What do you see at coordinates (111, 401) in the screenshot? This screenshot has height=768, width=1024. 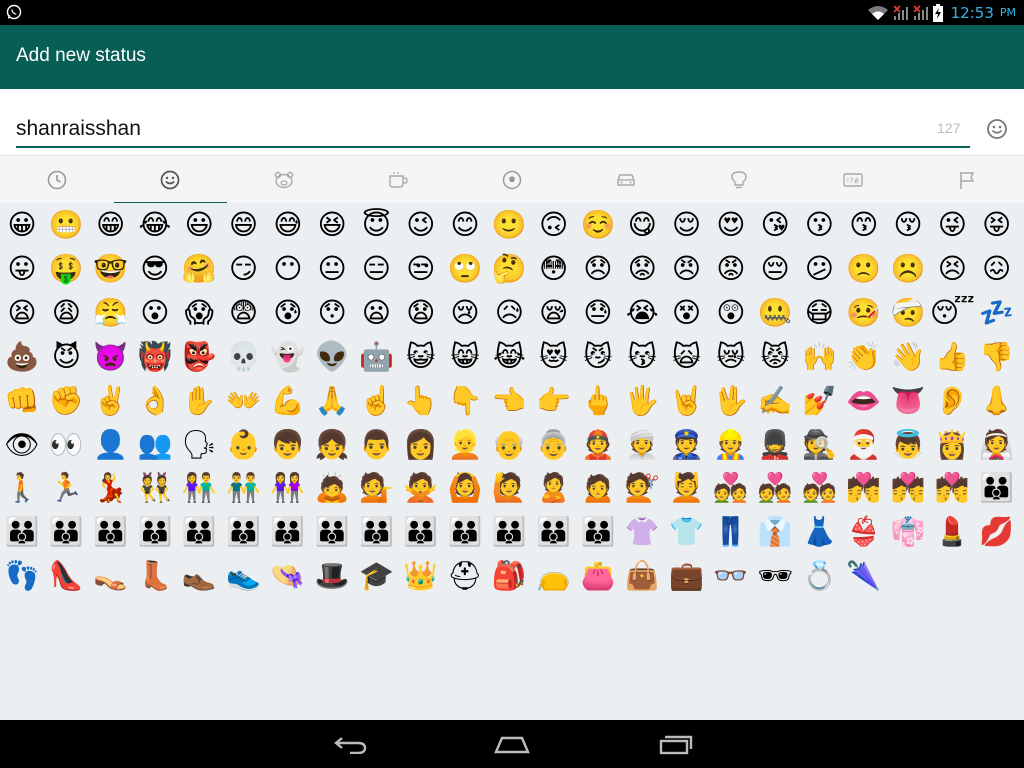 I see `emoji-key: ✌️` at bounding box center [111, 401].